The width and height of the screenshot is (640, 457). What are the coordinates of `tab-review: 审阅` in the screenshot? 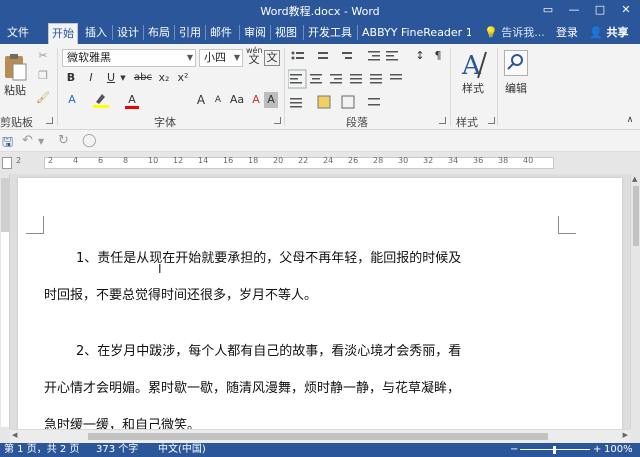 It's located at (255, 33).